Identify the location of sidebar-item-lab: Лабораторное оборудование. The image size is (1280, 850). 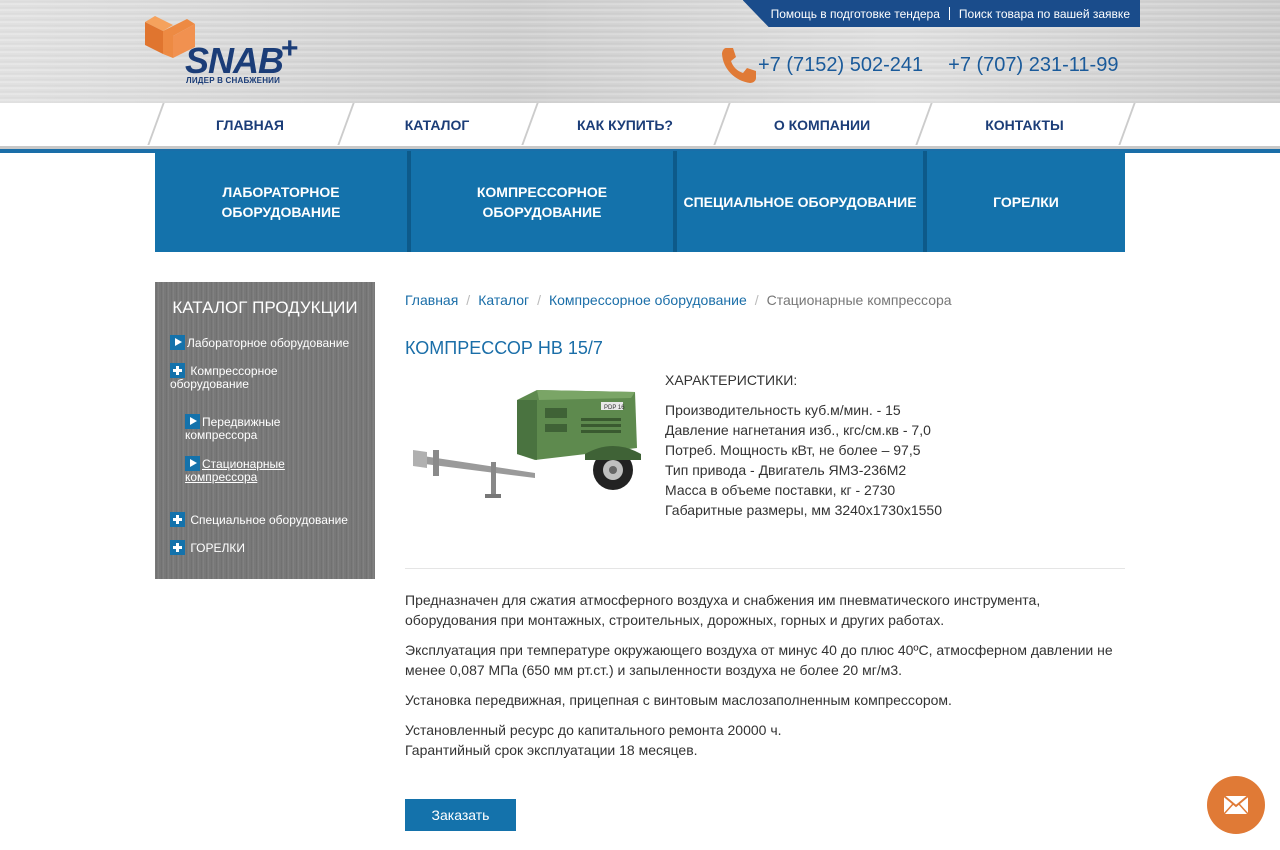
(270, 342).